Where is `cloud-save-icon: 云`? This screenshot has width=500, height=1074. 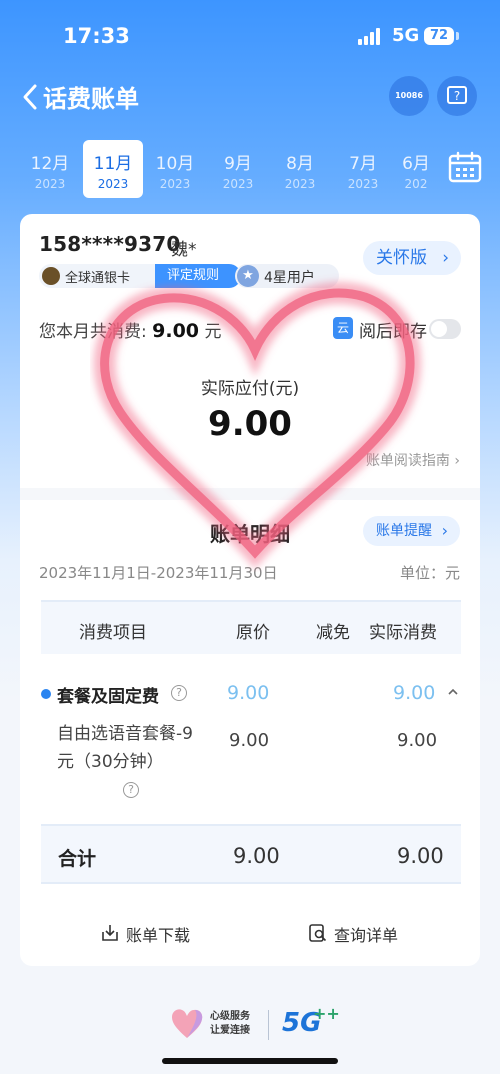
cloud-save-icon: 云 is located at coordinates (343, 328).